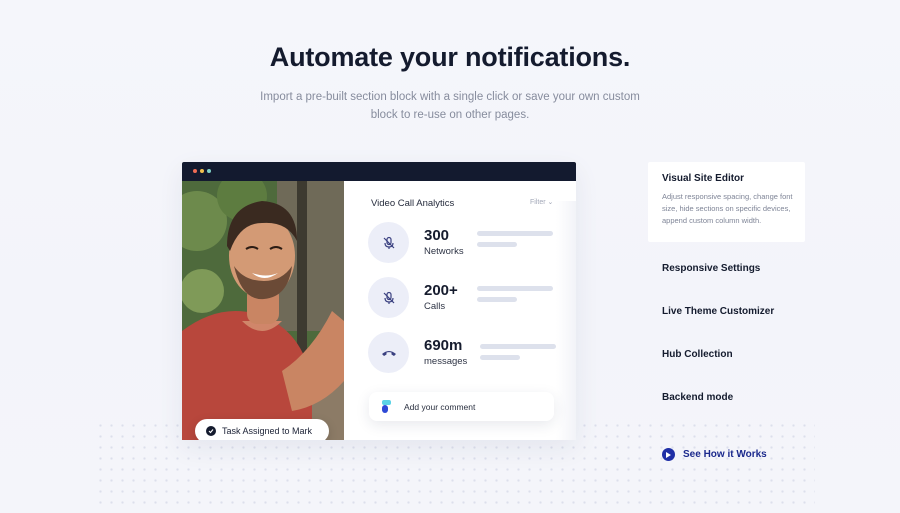 This screenshot has width=900, height=513. Describe the element at coordinates (450, 57) in the screenshot. I see `page-title: Automate your notifications.` at that location.